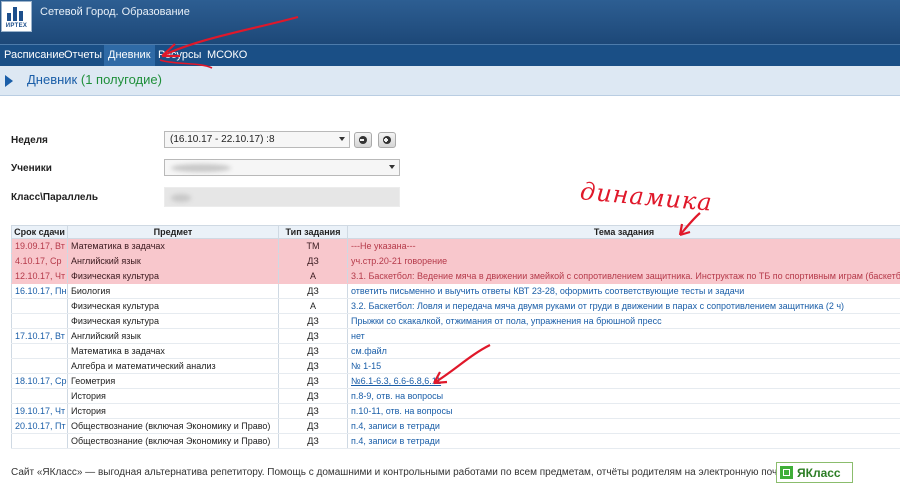  Describe the element at coordinates (54, 197) in the screenshot. I see `class-label: Класс\Параллель` at that location.